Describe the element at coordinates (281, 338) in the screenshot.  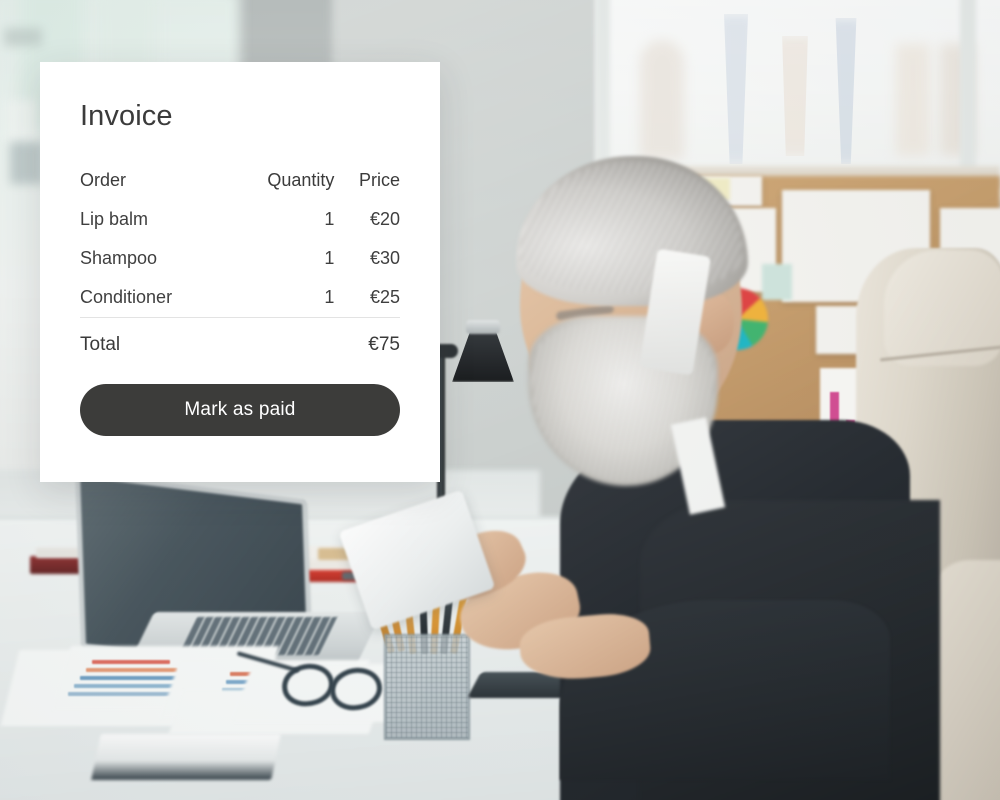
I see `total-quantity-spacer` at that location.